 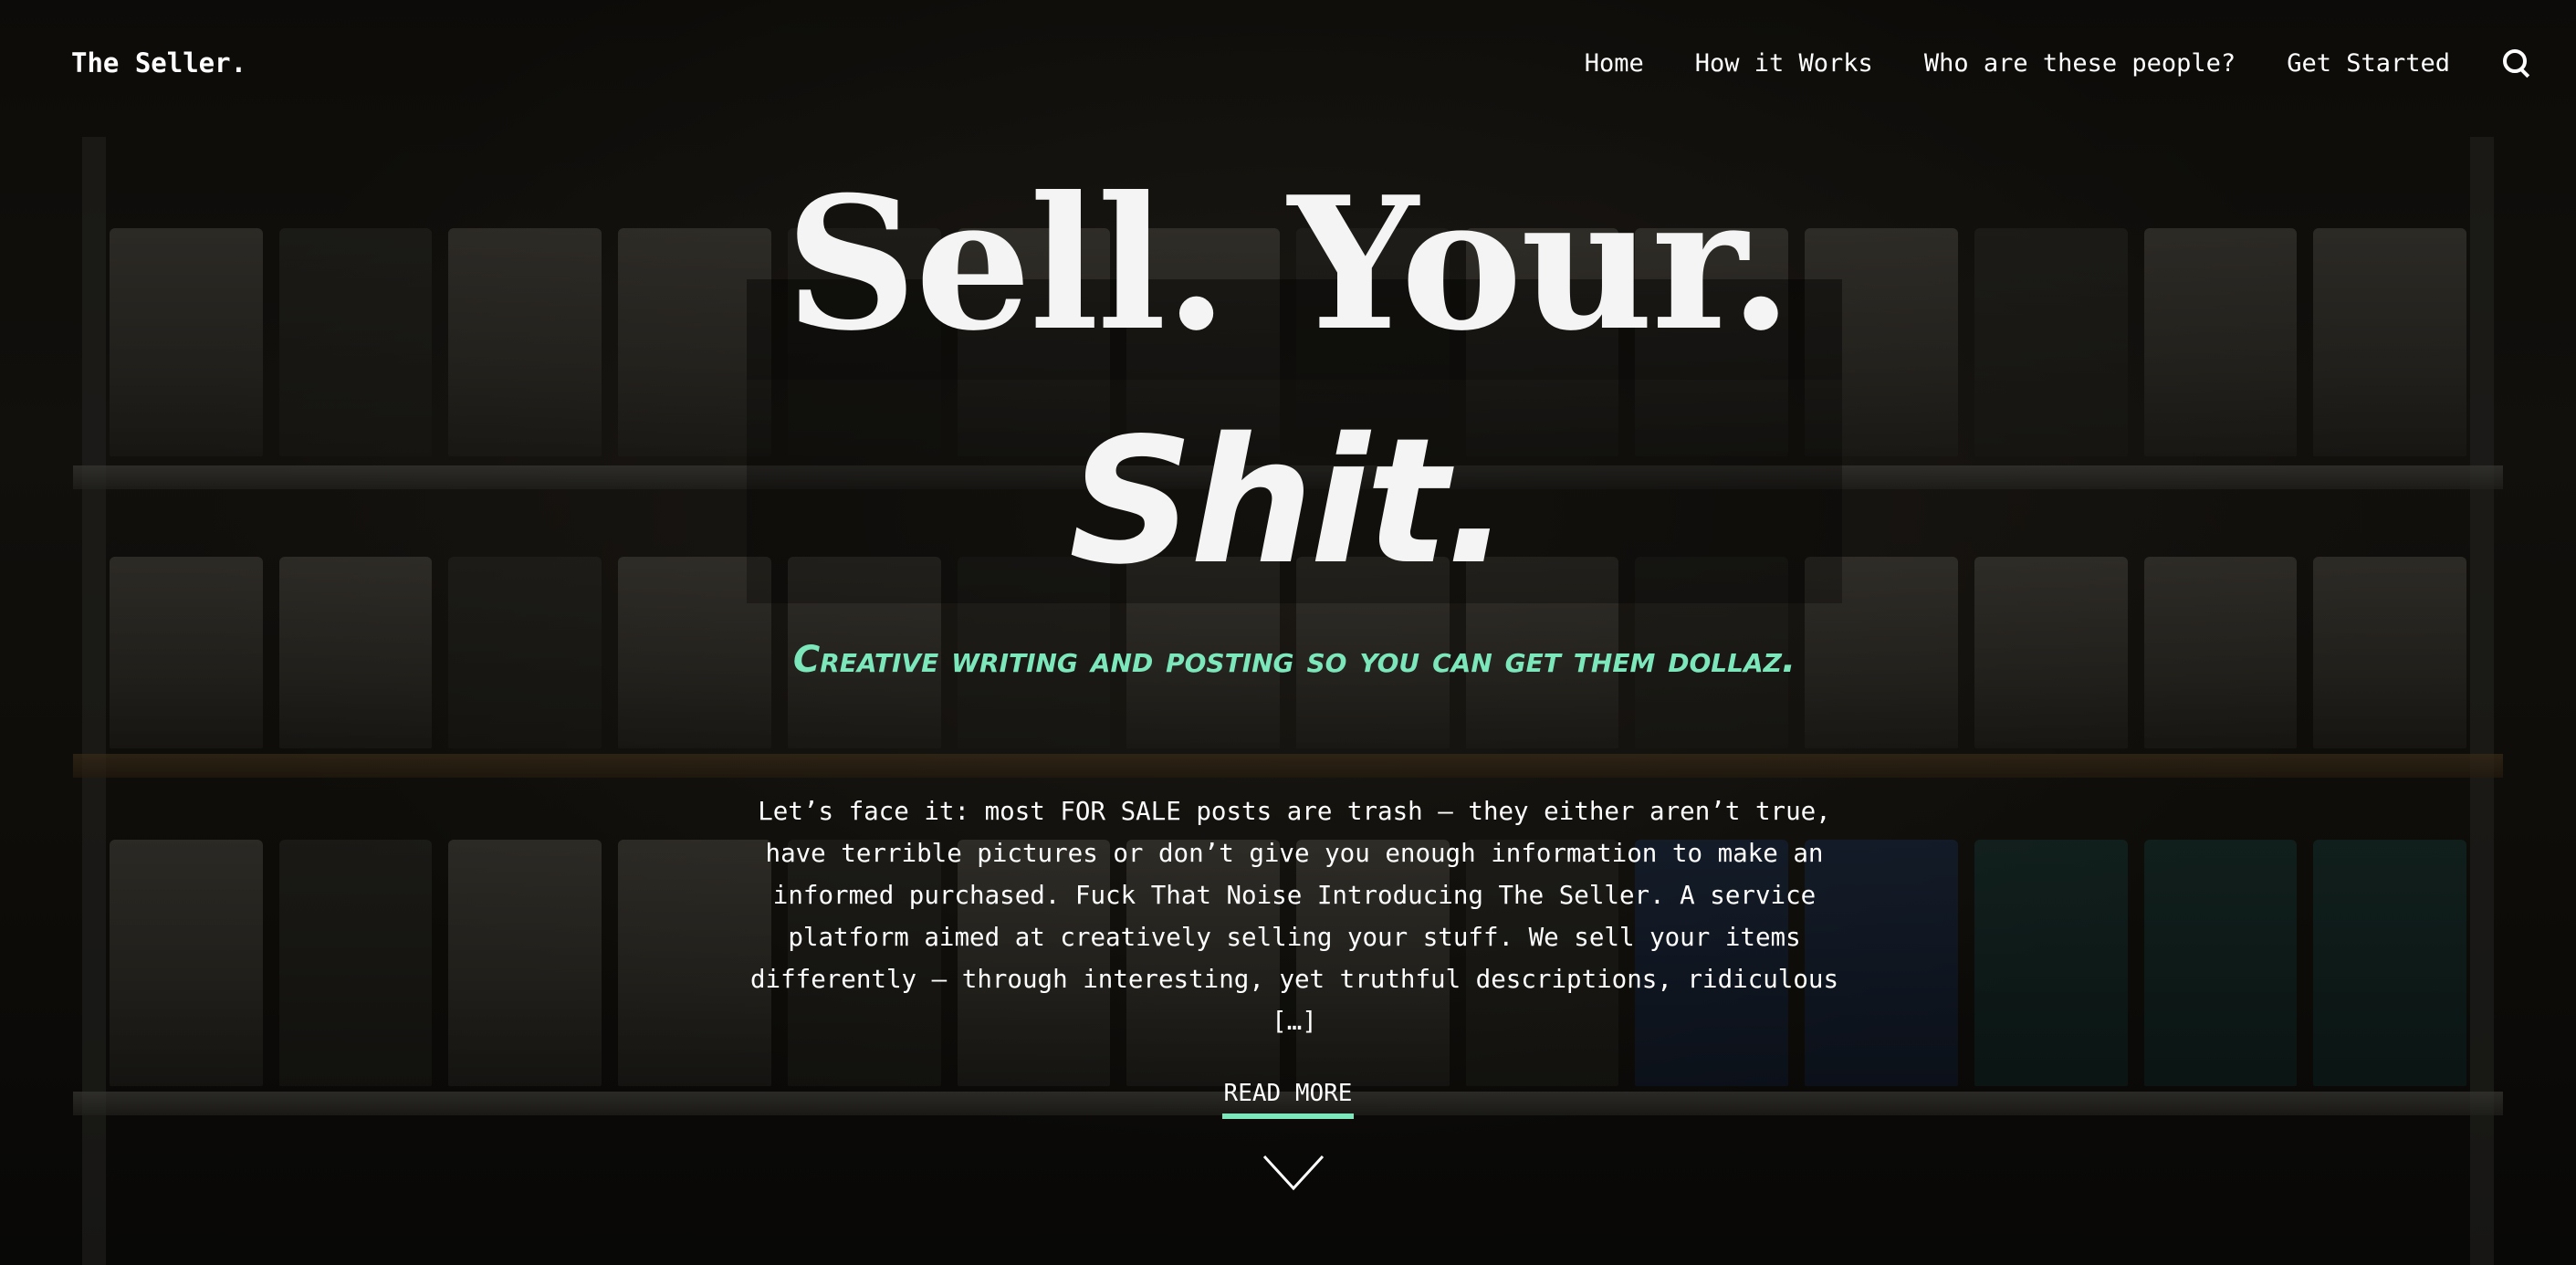 I want to click on read-more-container: READ MORE, so click(x=1288, y=1097).